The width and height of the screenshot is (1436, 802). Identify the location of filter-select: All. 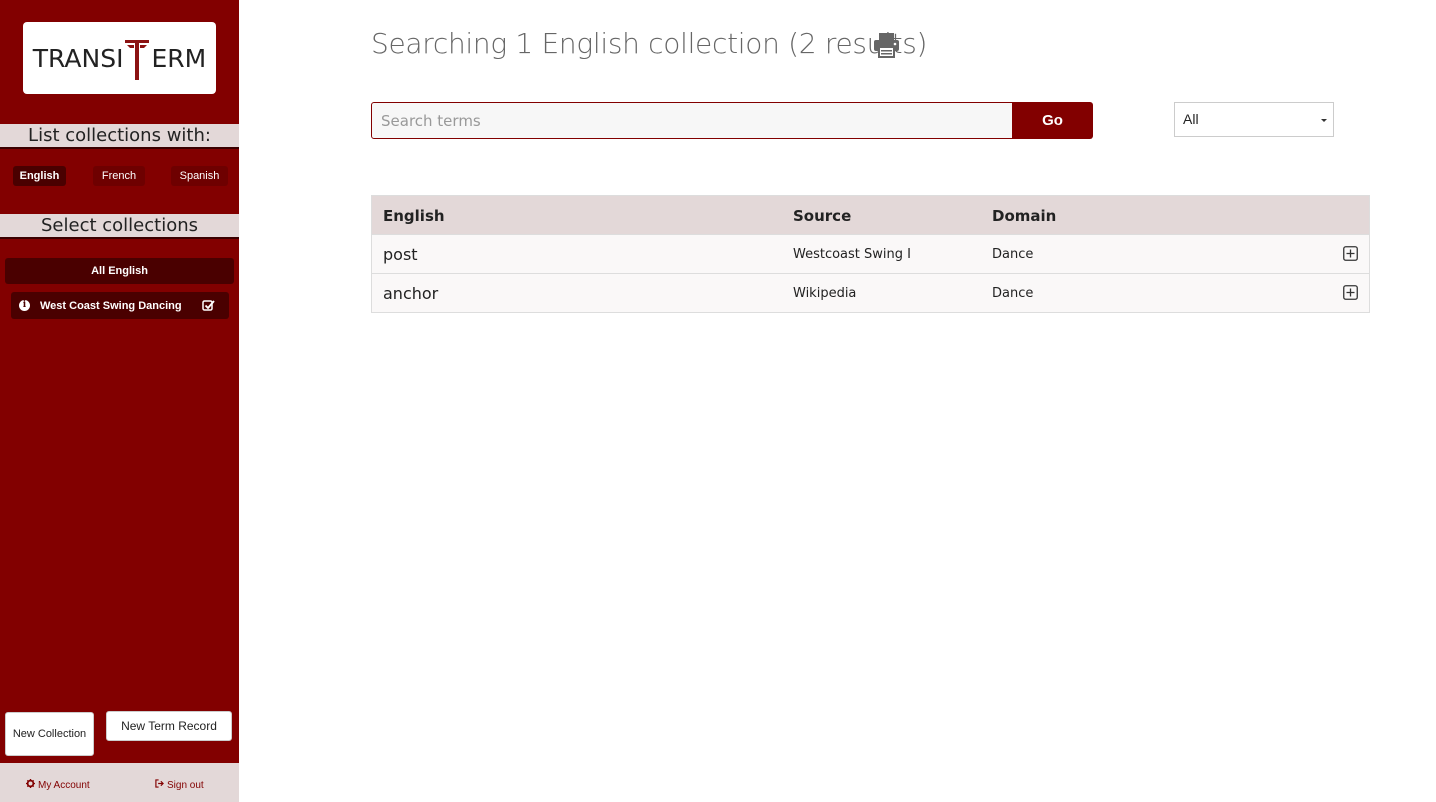
(1254, 119).